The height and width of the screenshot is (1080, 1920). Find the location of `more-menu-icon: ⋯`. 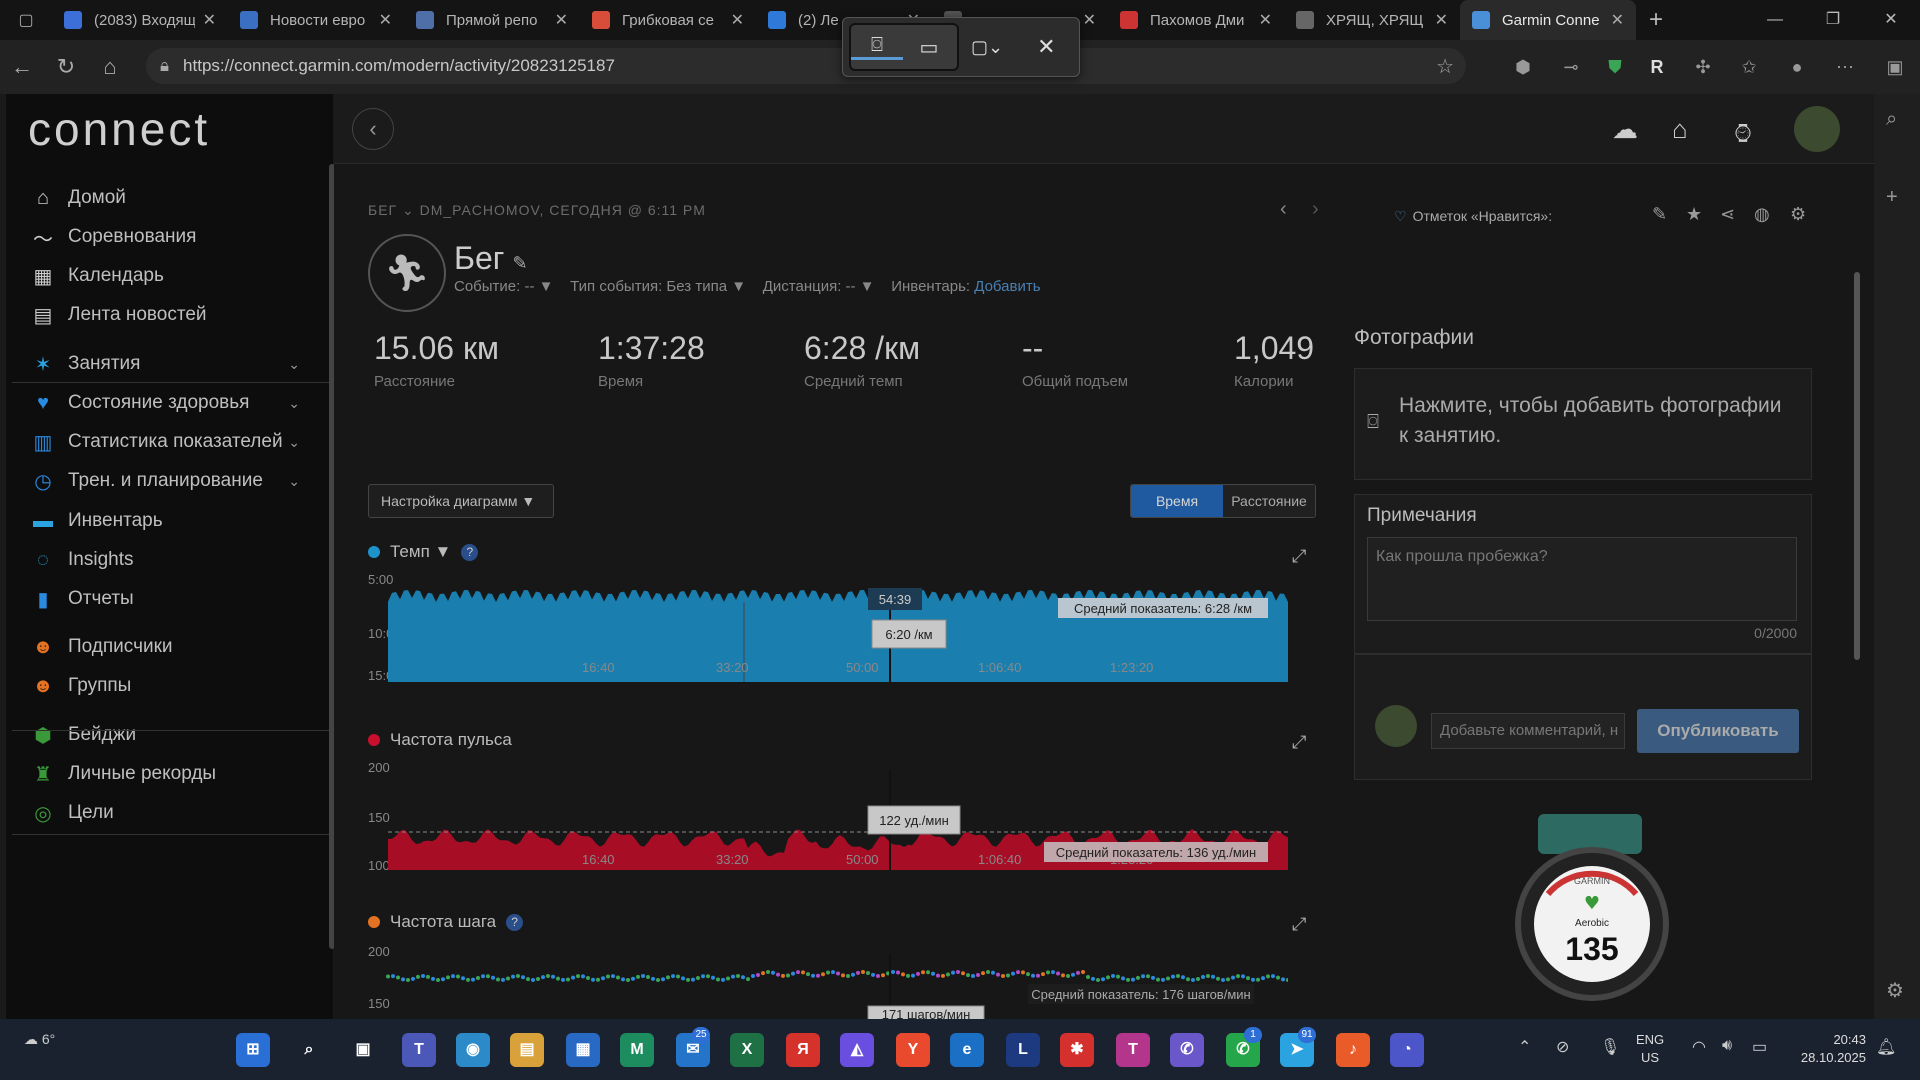

more-menu-icon: ⋯ is located at coordinates (1845, 67).